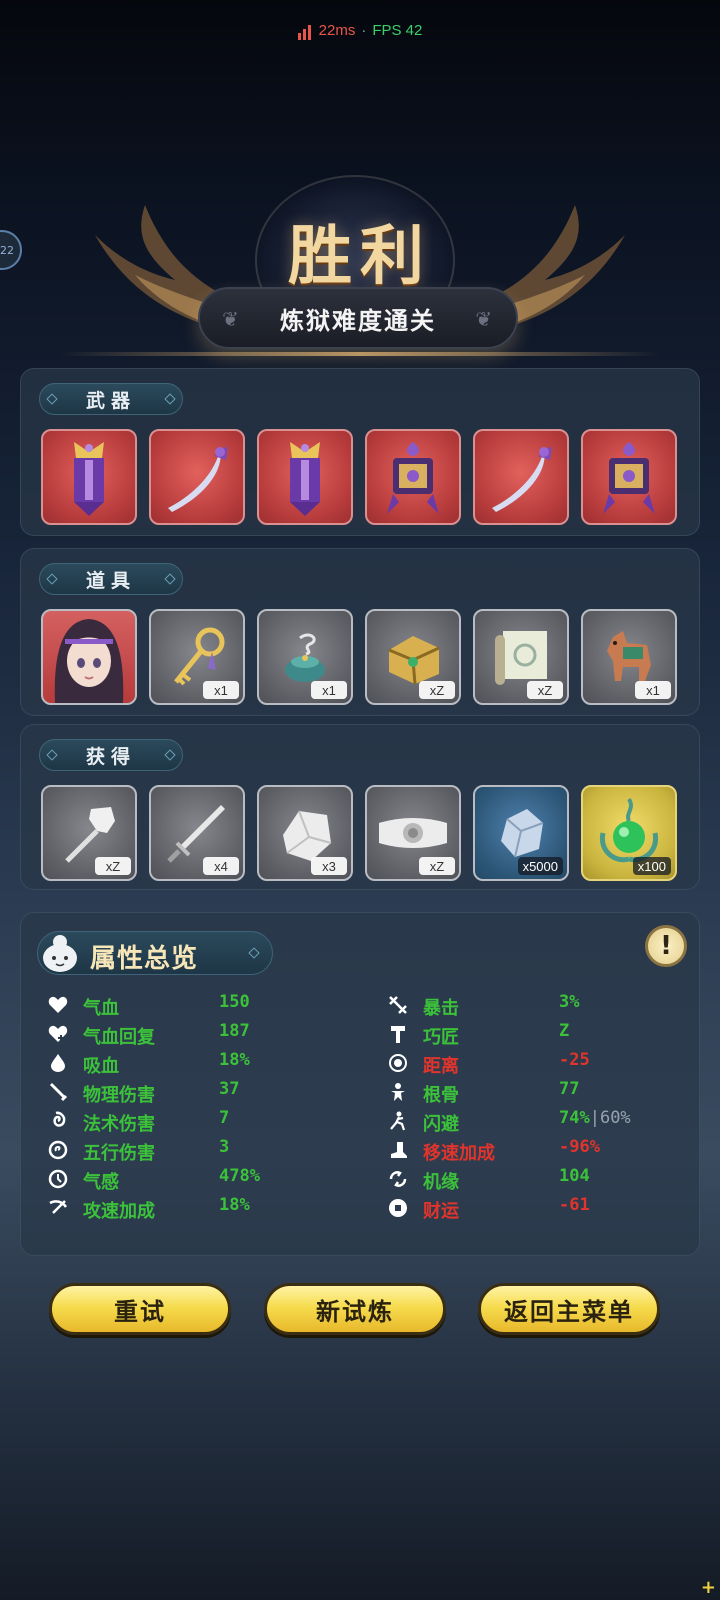  What do you see at coordinates (360, 807) in the screenshot?
I see `obtained-panel: 获得 xZ x4 x3 xZ x5000 x100` at bounding box center [360, 807].